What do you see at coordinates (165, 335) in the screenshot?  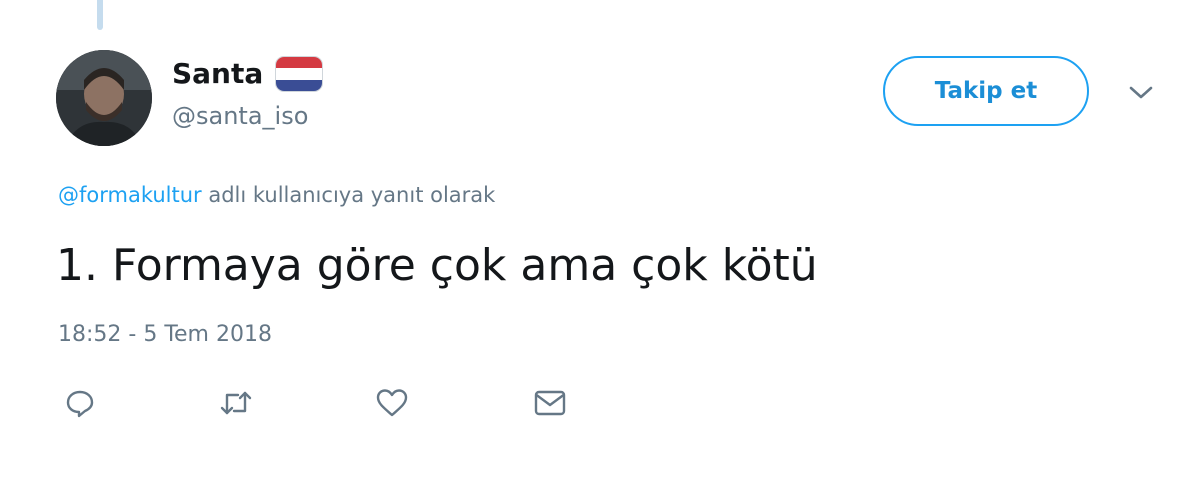 I see `tweet-timestamp: 18:52 - 5 Tem 2018` at bounding box center [165, 335].